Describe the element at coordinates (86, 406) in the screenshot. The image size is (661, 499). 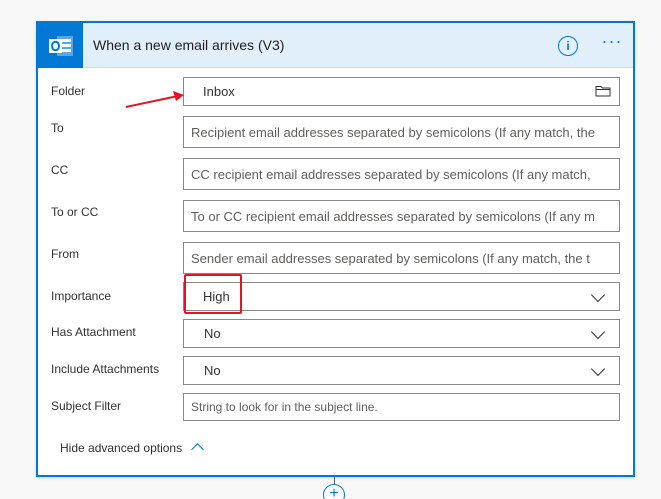
I see `subject-filter-label: Subject Filter` at that location.